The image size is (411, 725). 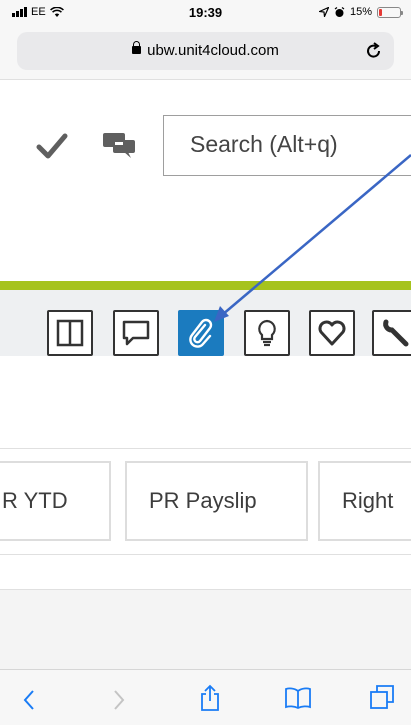 I want to click on tab-pr-payslip: PR Payslip, so click(x=216, y=501).